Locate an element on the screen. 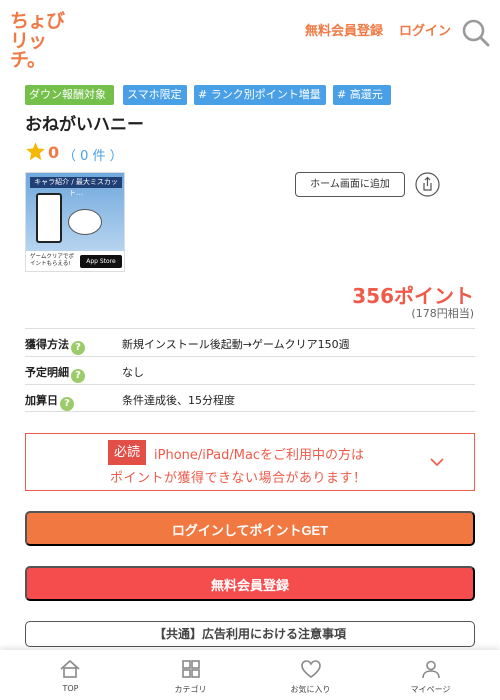 This screenshot has height=700, width=500. points-yen-equivalent: (178円相当) is located at coordinates (442, 313).